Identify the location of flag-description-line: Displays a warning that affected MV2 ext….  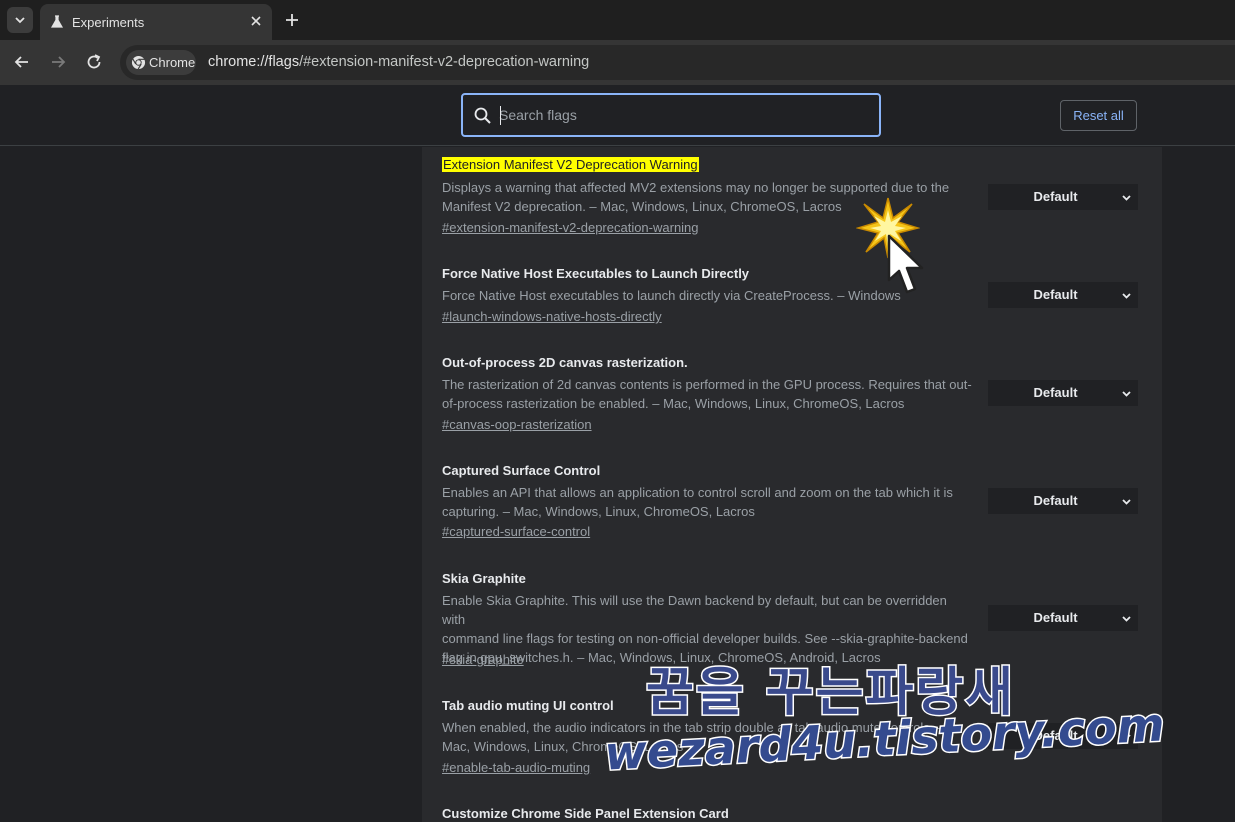
(696, 187).